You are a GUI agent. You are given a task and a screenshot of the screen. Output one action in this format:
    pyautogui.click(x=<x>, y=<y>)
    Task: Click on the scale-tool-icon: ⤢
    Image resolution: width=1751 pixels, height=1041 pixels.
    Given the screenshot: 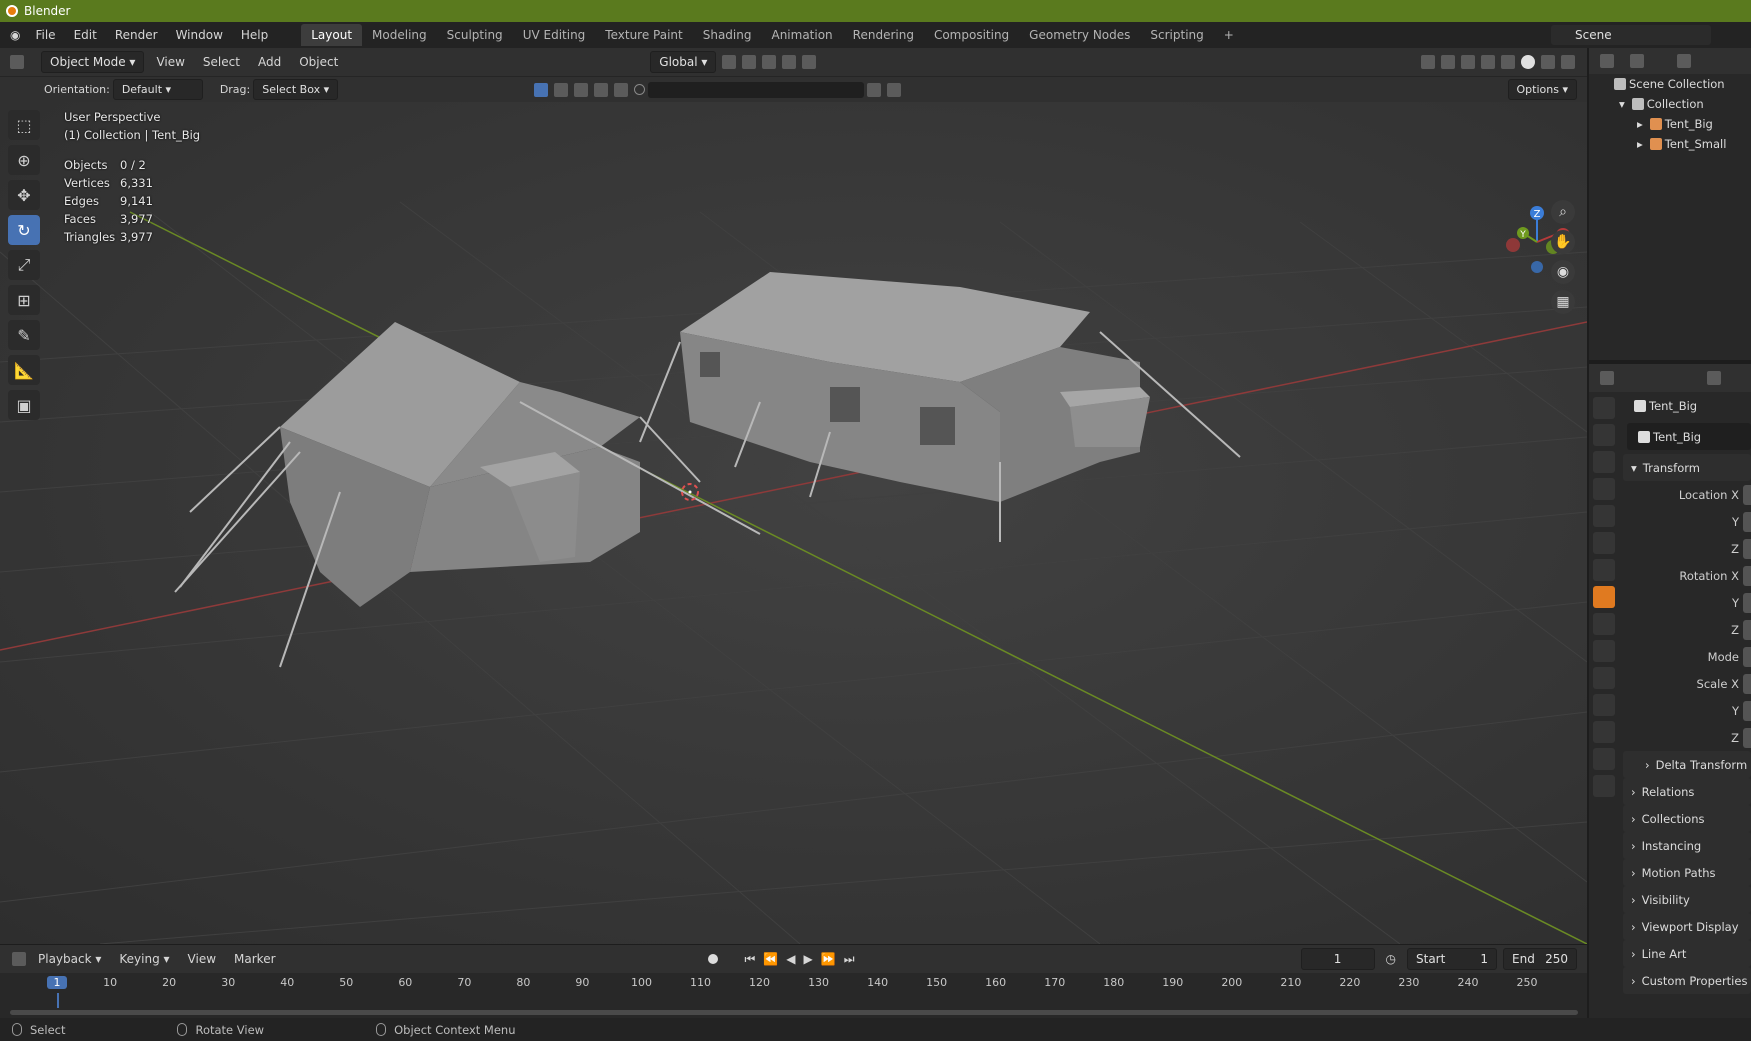 What is the action you would take?
    pyautogui.click(x=24, y=265)
    